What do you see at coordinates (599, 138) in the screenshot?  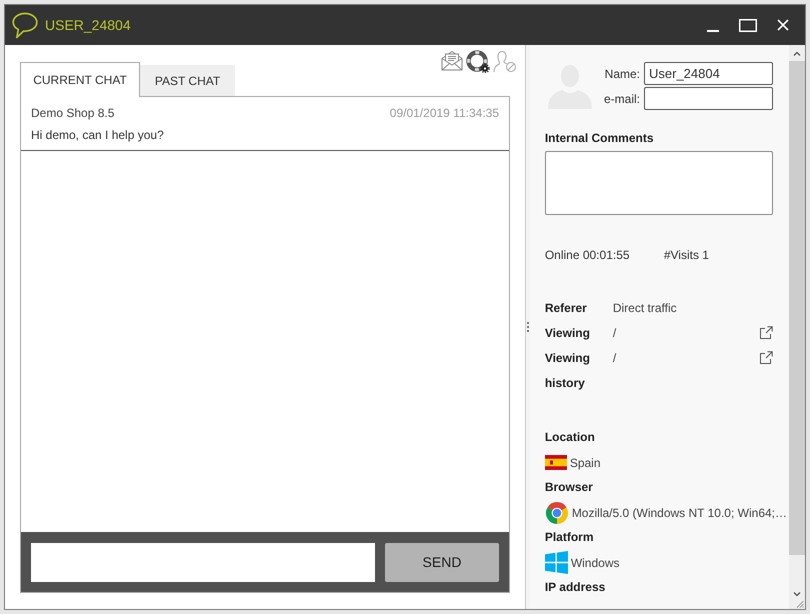 I see `comments-label: Internal Comments` at bounding box center [599, 138].